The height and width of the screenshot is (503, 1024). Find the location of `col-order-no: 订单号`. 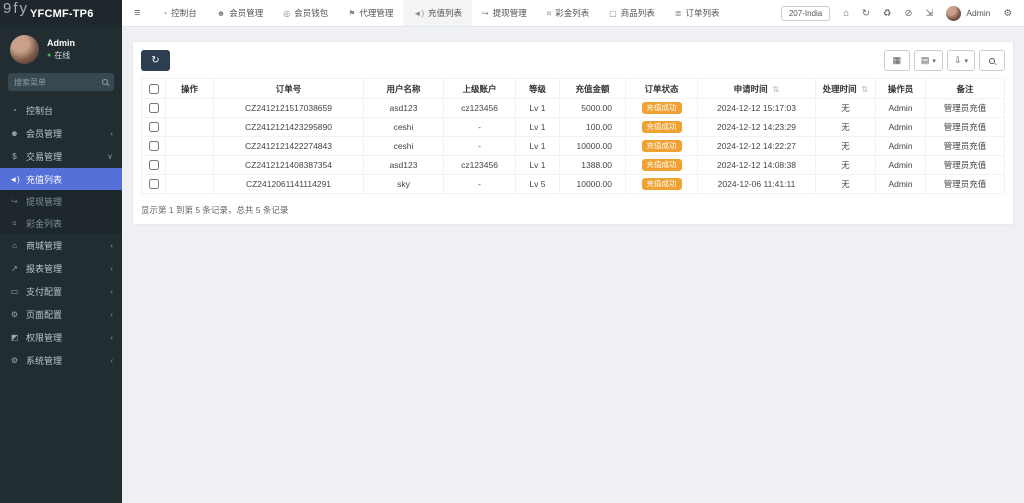

col-order-no: 订单号 is located at coordinates (288, 88).